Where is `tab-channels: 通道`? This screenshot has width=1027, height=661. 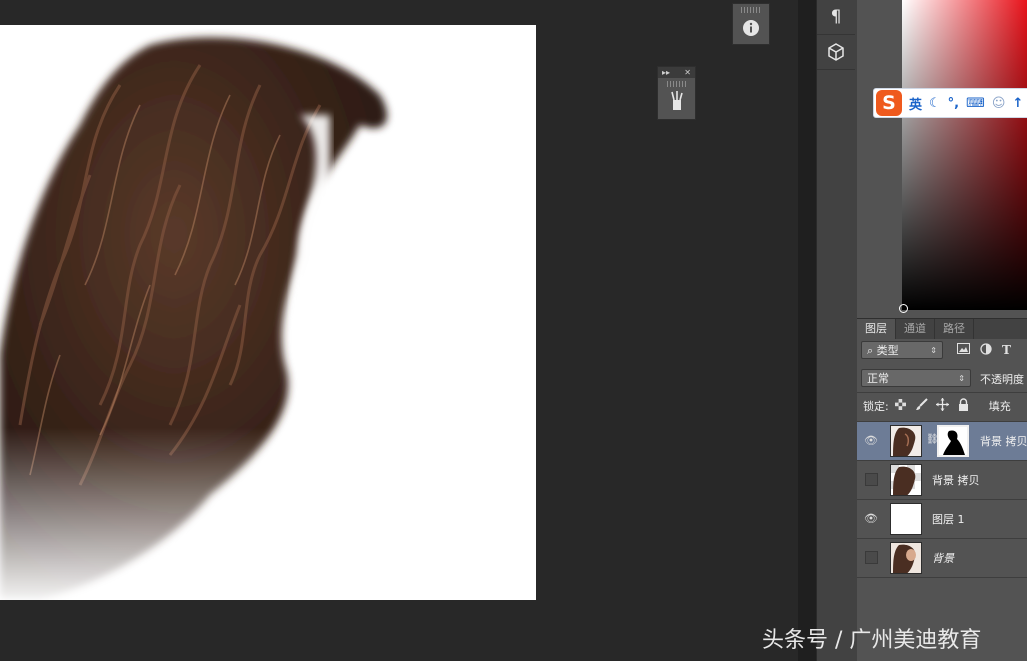 tab-channels: 通道 is located at coordinates (915, 329).